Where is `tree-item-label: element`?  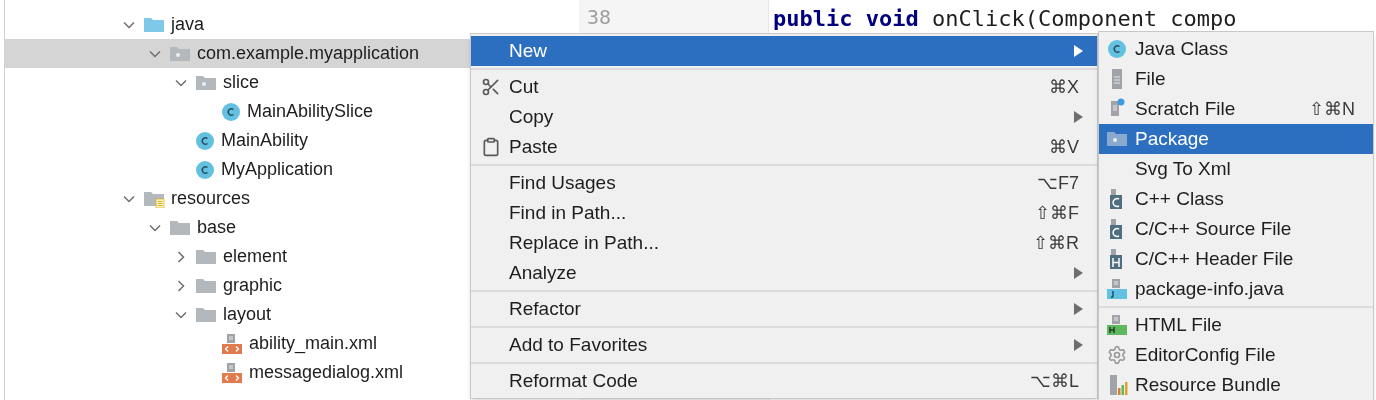 tree-item-label: element is located at coordinates (255, 256).